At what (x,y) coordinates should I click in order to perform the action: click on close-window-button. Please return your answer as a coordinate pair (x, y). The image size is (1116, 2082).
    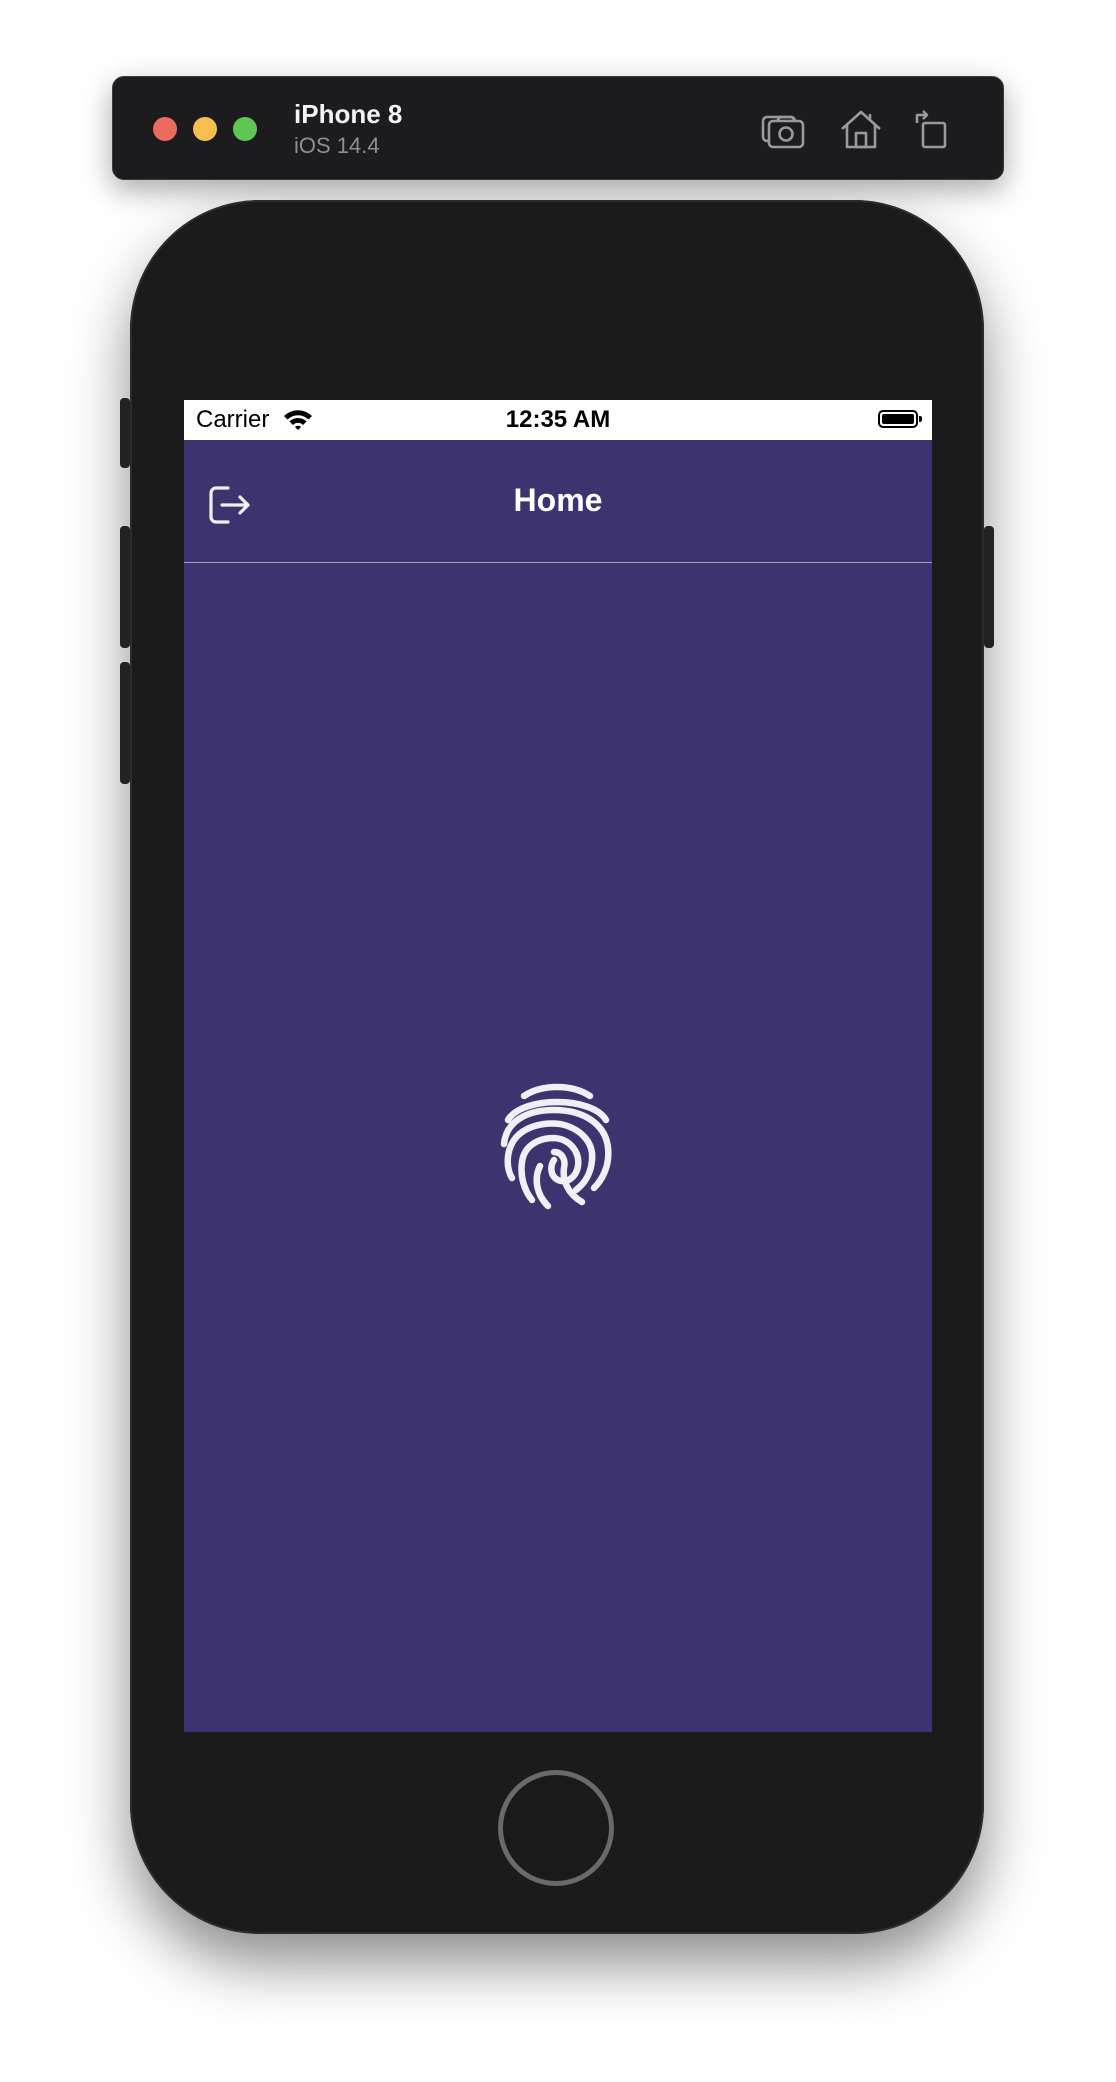
    Looking at the image, I should click on (165, 129).